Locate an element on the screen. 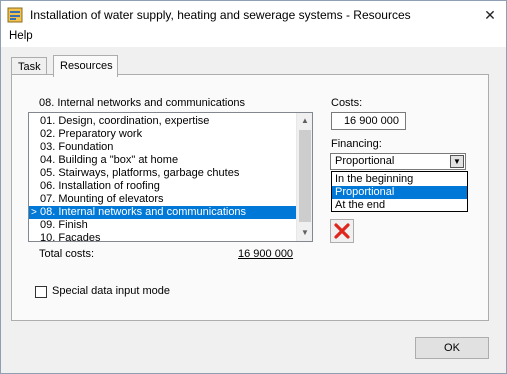 Image resolution: width=507 pixels, height=374 pixels. list-item: 05. Stairways, platforms, garbage chutes is located at coordinates (163, 173).